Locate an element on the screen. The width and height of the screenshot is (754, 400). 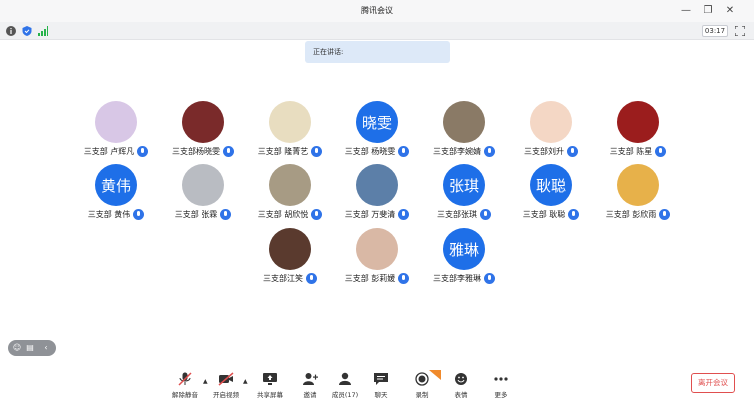
participant-tile: 三支部 彭莉媛 is located at coordinates (377, 260).